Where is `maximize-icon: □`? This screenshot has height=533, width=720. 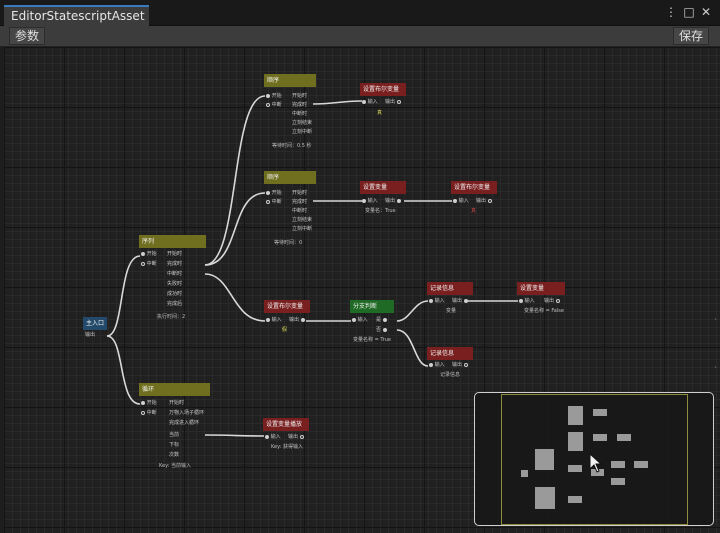
maximize-icon: □ is located at coordinates (689, 12).